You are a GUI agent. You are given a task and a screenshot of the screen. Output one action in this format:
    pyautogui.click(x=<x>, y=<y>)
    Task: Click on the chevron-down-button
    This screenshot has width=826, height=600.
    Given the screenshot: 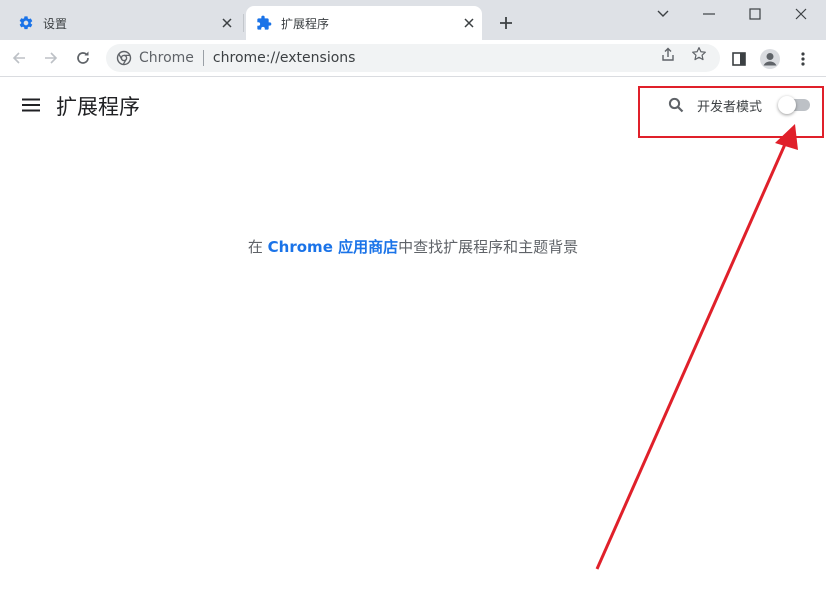 What is the action you would take?
    pyautogui.click(x=663, y=14)
    